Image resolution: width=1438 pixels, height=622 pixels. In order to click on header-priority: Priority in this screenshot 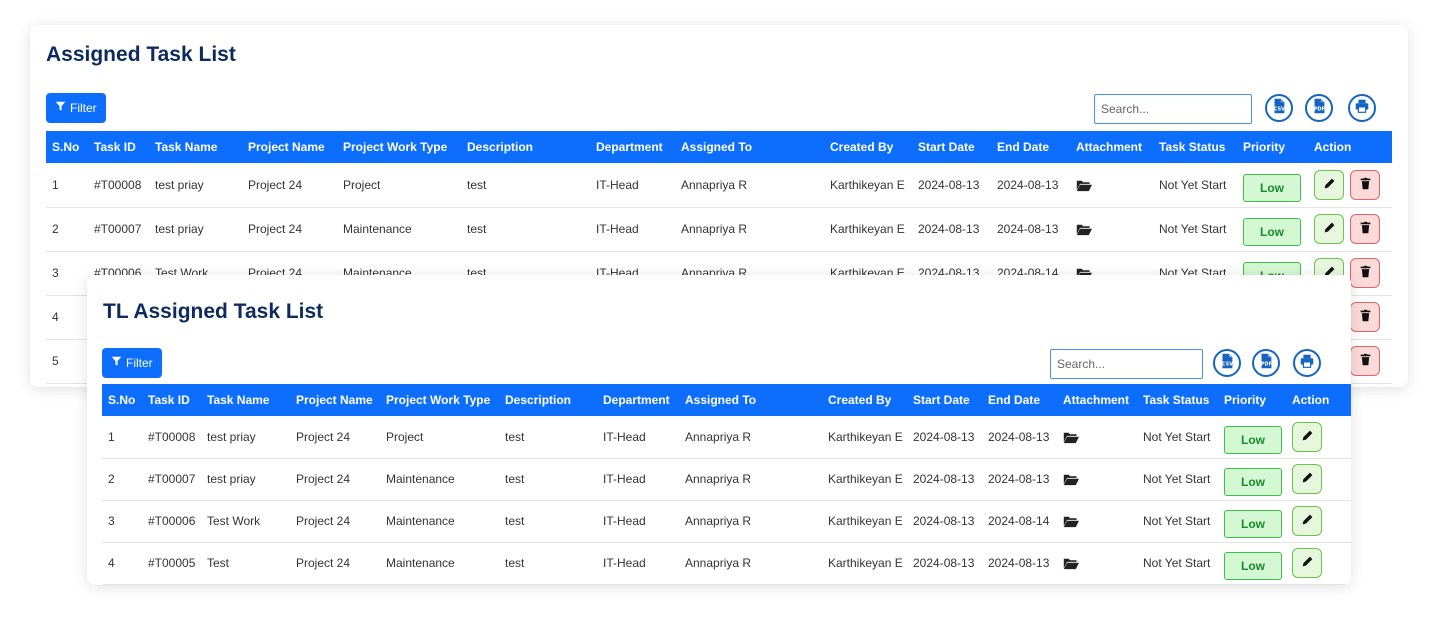, I will do `click(1252, 400)`.